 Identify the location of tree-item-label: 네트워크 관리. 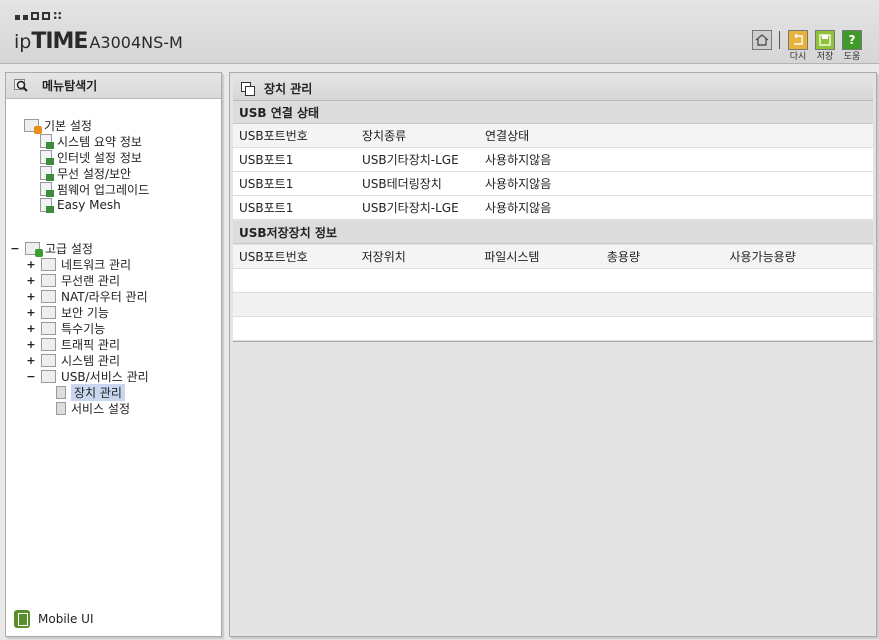
(96, 264).